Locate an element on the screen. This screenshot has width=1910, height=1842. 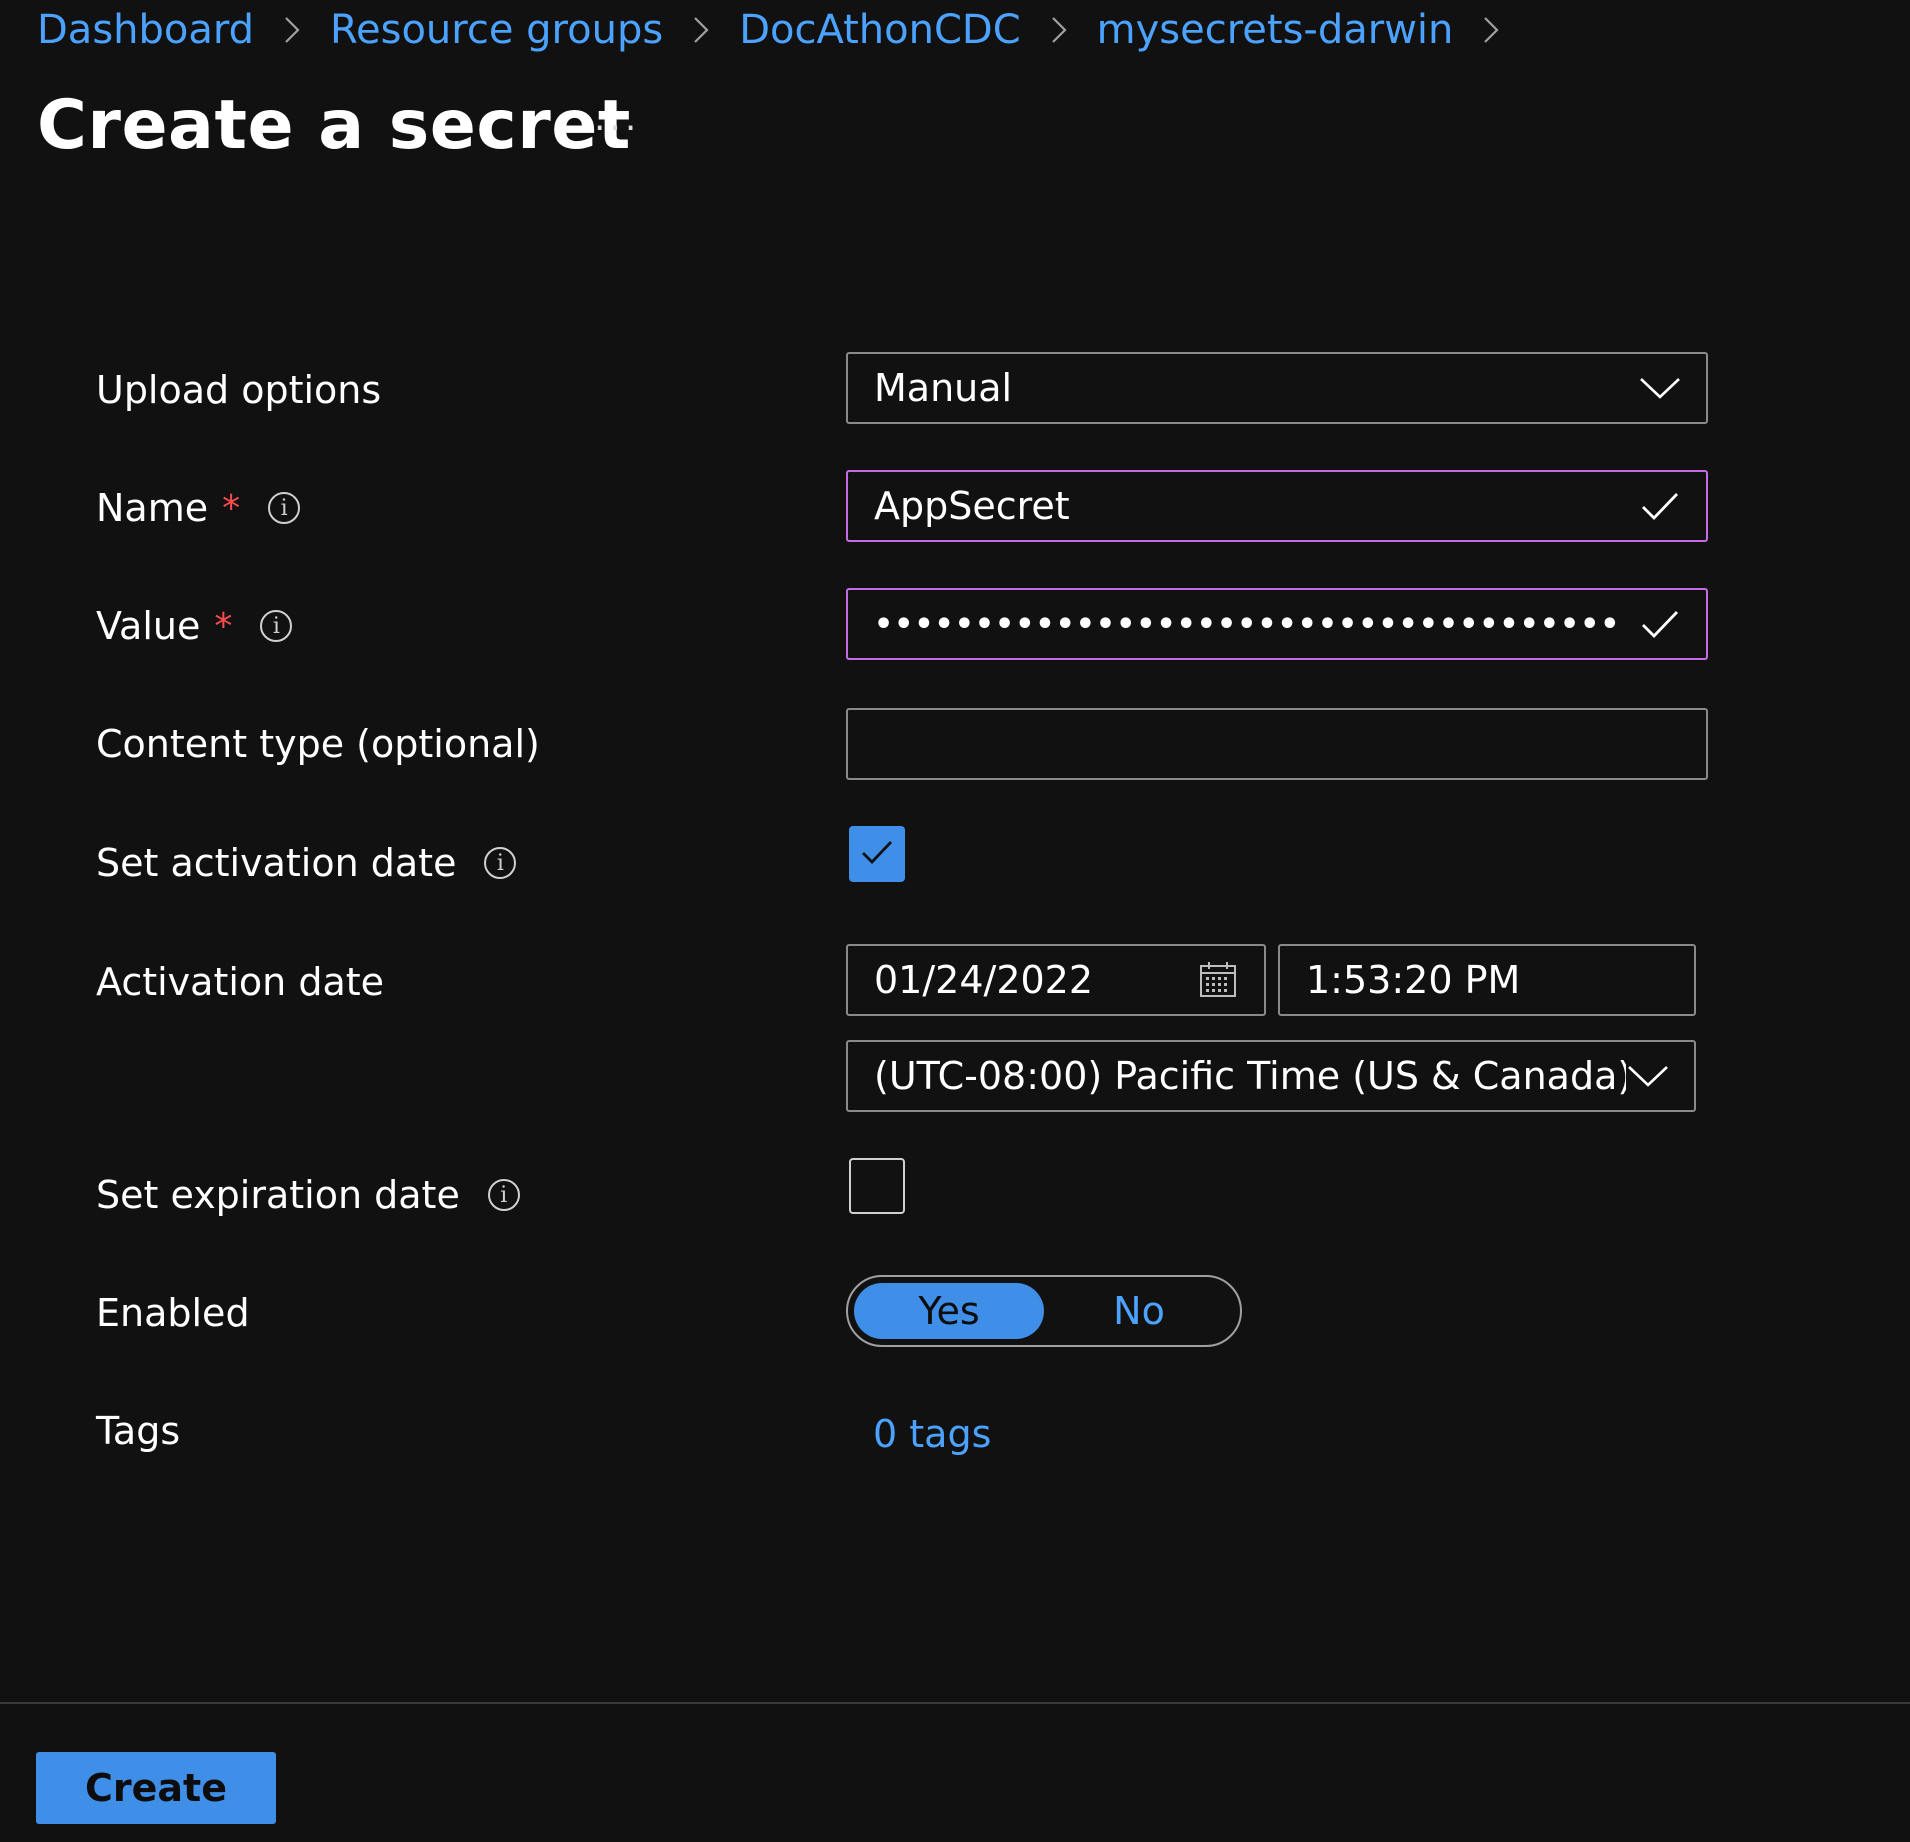
upload-options-value: Manual is located at coordinates (943, 388).